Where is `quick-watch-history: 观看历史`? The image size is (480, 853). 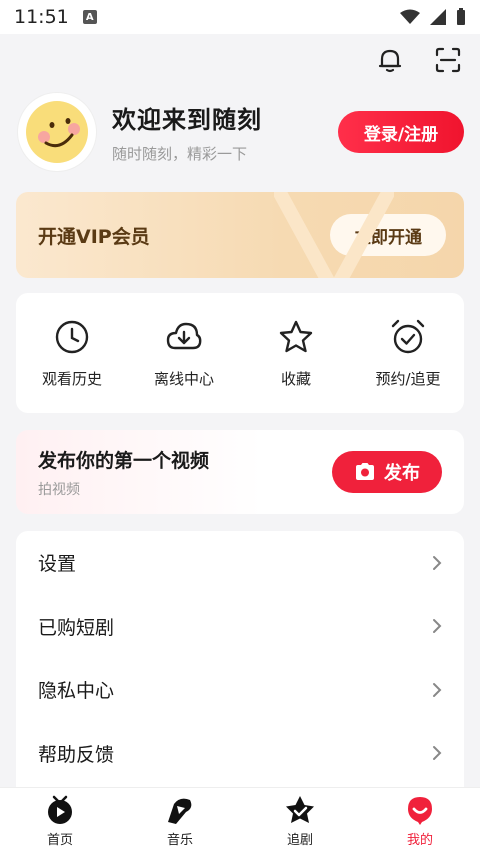 quick-watch-history: 观看历史 is located at coordinates (72, 353).